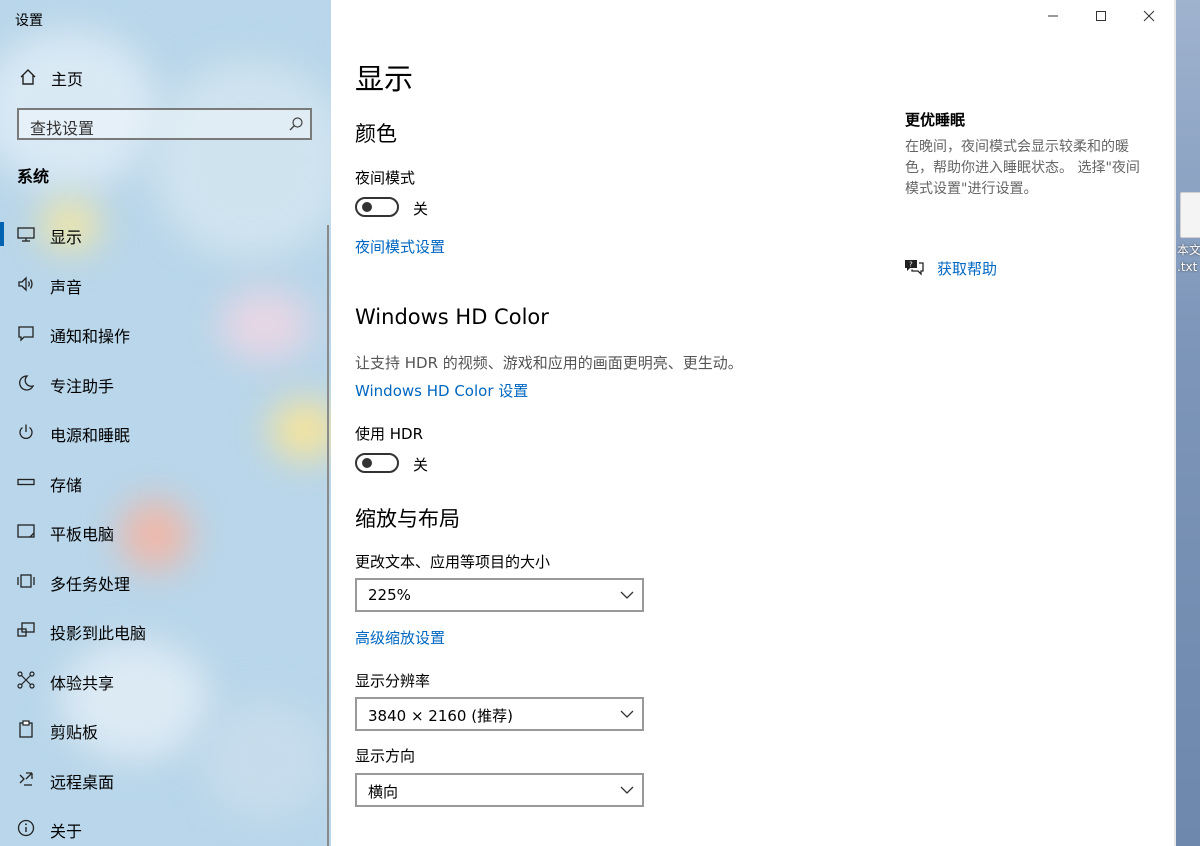 This screenshot has width=1200, height=846. Describe the element at coordinates (165, 432) in the screenshot. I see `sidebar-item-power: 电源和睡眠` at that location.